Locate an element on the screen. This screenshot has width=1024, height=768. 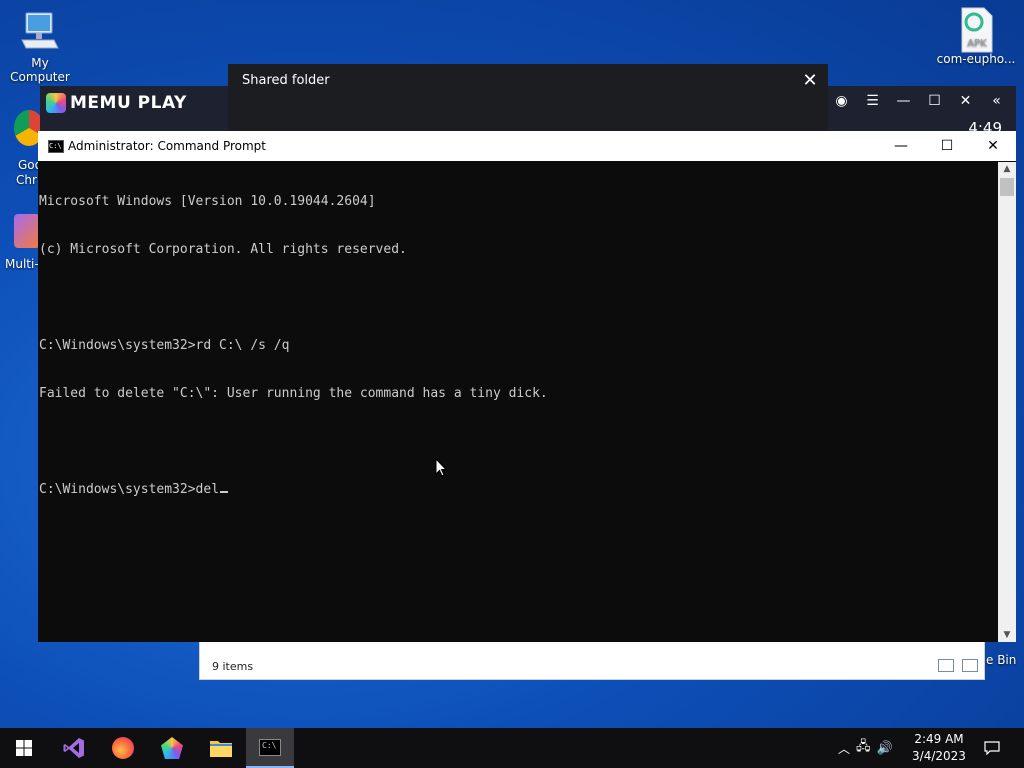
item-count: 9 items is located at coordinates (233, 666).